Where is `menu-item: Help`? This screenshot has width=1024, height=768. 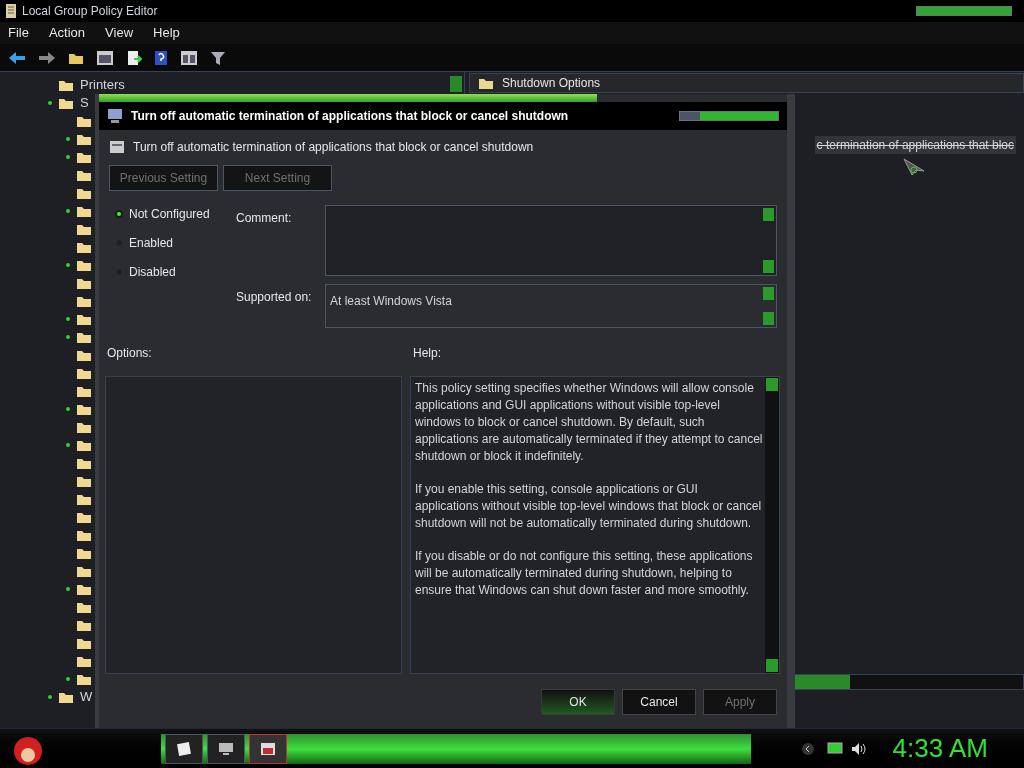 menu-item: Help is located at coordinates (166, 33).